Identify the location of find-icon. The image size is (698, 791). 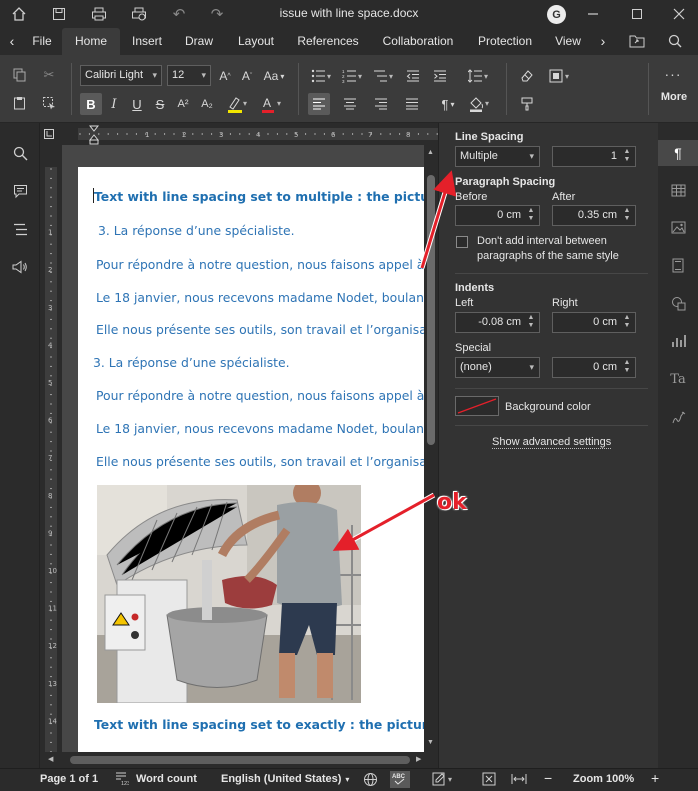
(20, 153).